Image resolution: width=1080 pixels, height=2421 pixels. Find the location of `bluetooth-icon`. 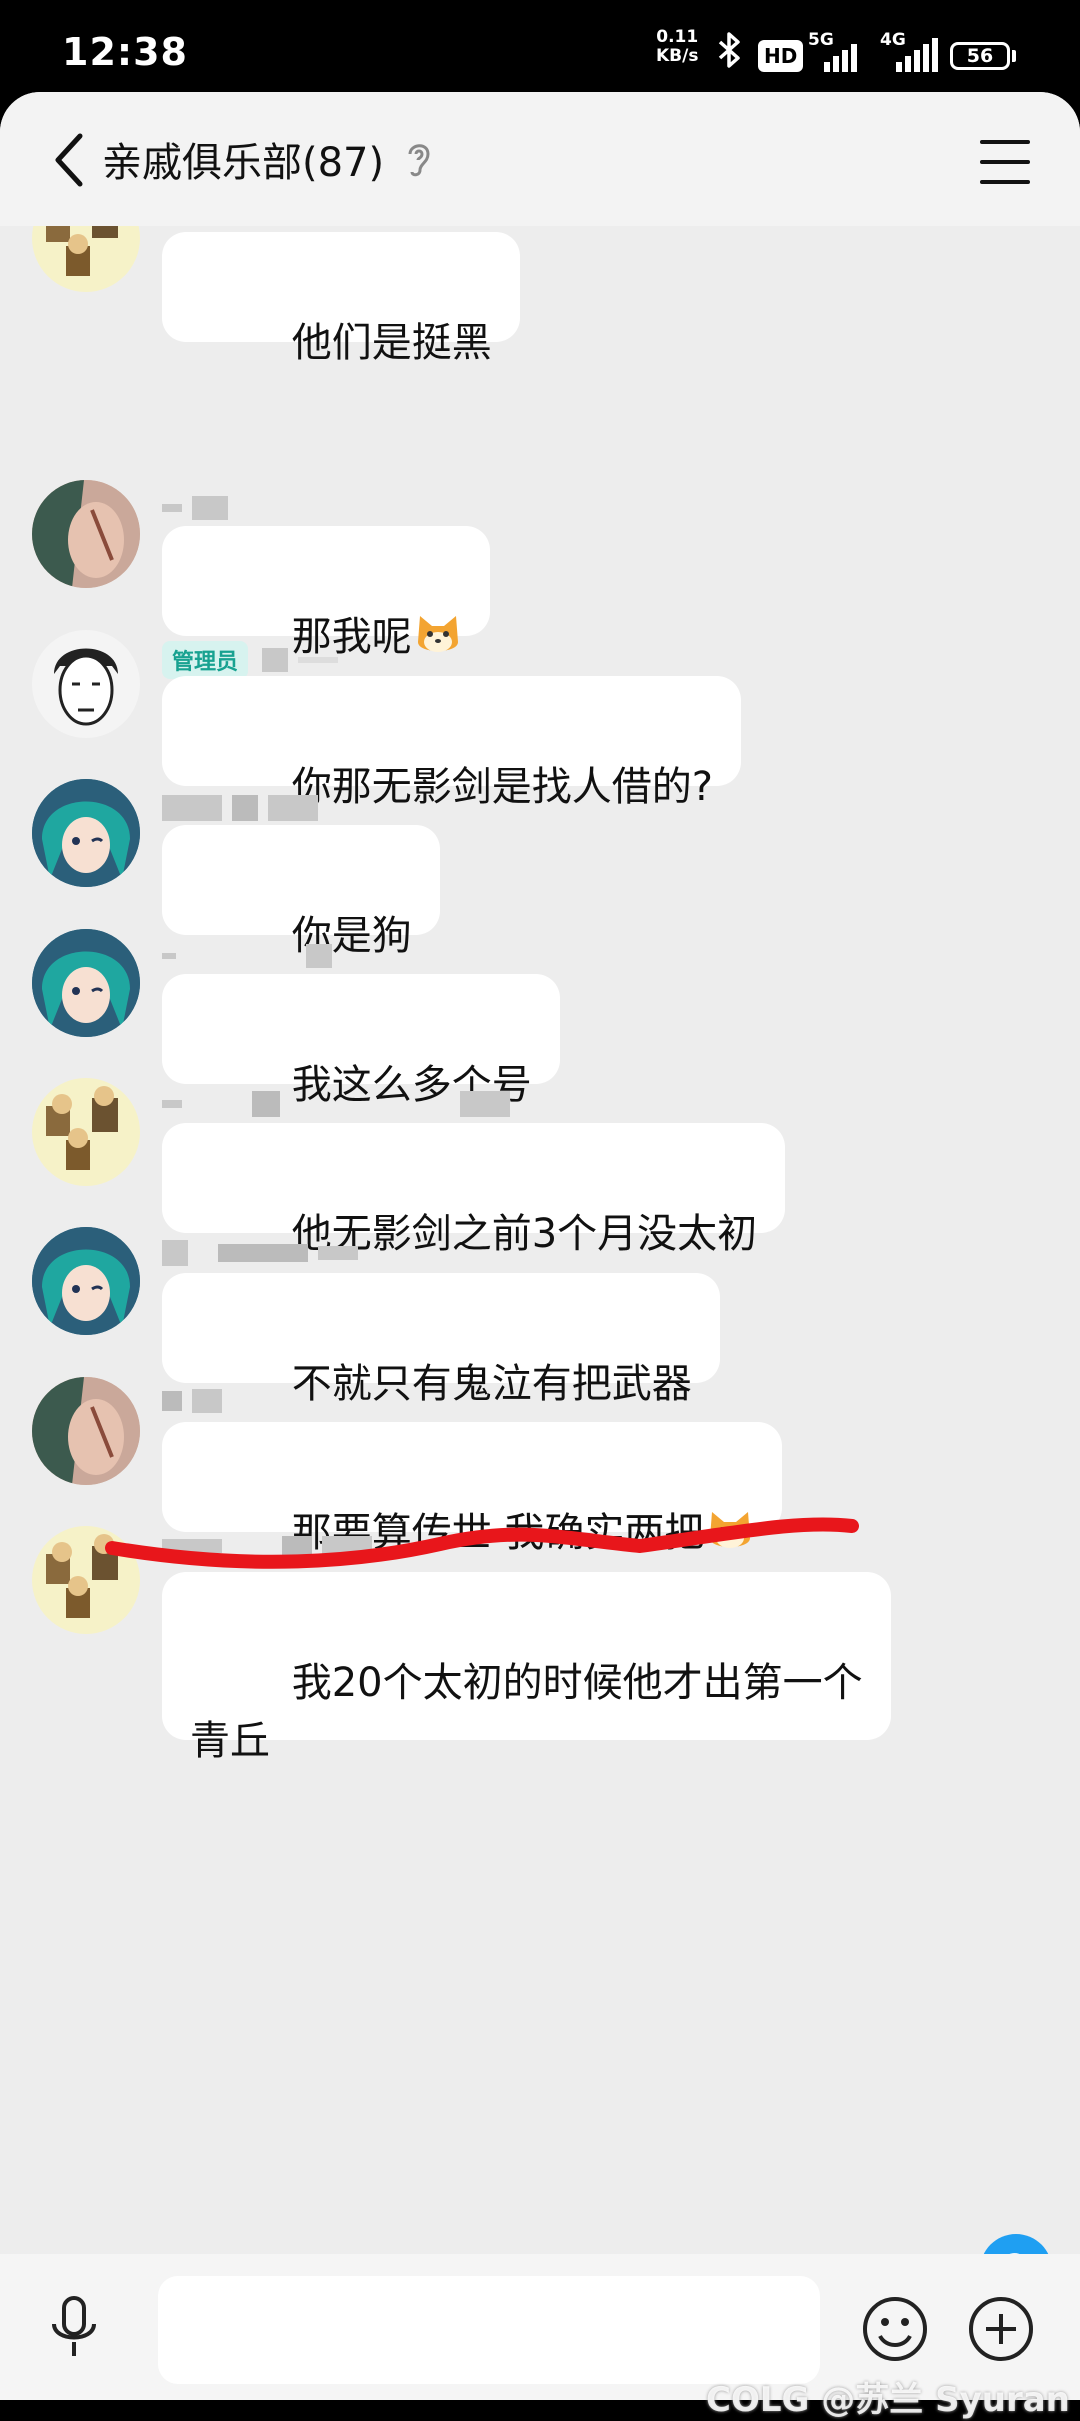

bluetooth-icon is located at coordinates (729, 50).